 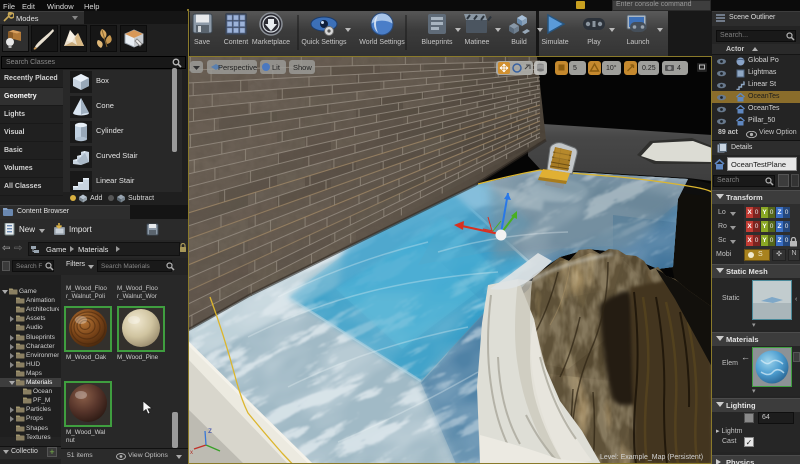 What do you see at coordinates (575, 68) in the screenshot?
I see `svg-text: 5` at bounding box center [575, 68].